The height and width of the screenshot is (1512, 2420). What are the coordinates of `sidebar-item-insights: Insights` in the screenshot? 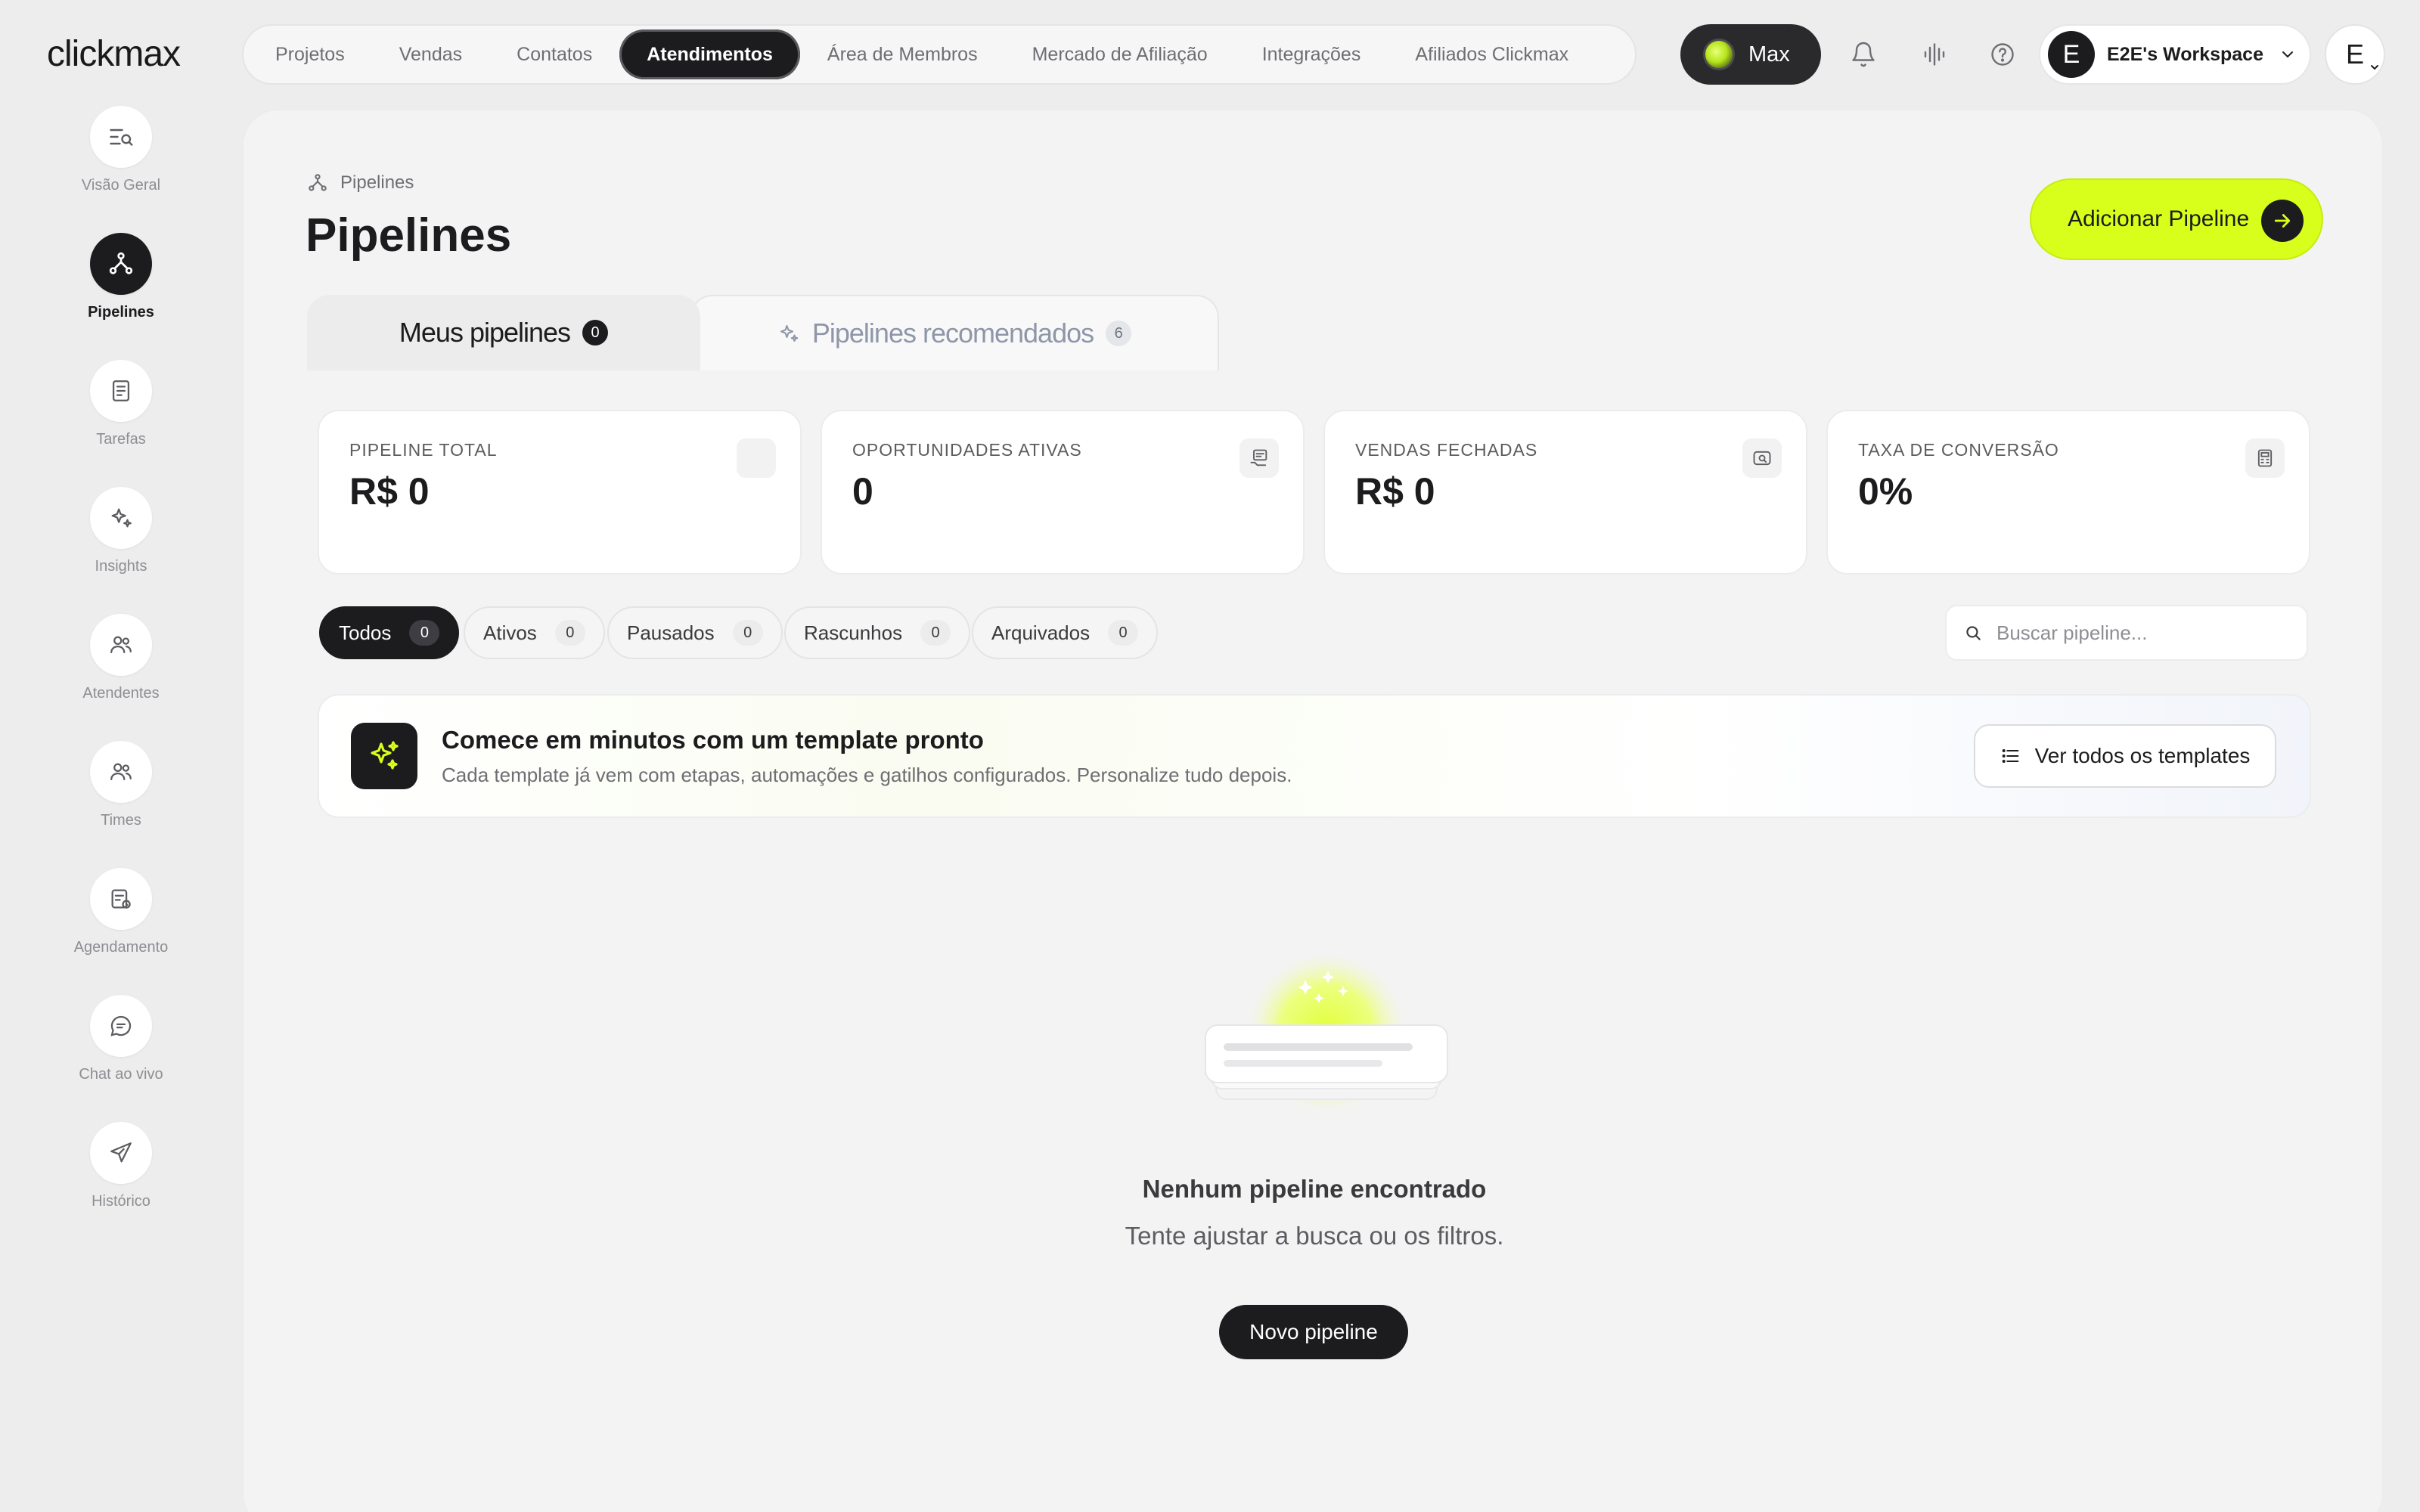 It's located at (121, 531).